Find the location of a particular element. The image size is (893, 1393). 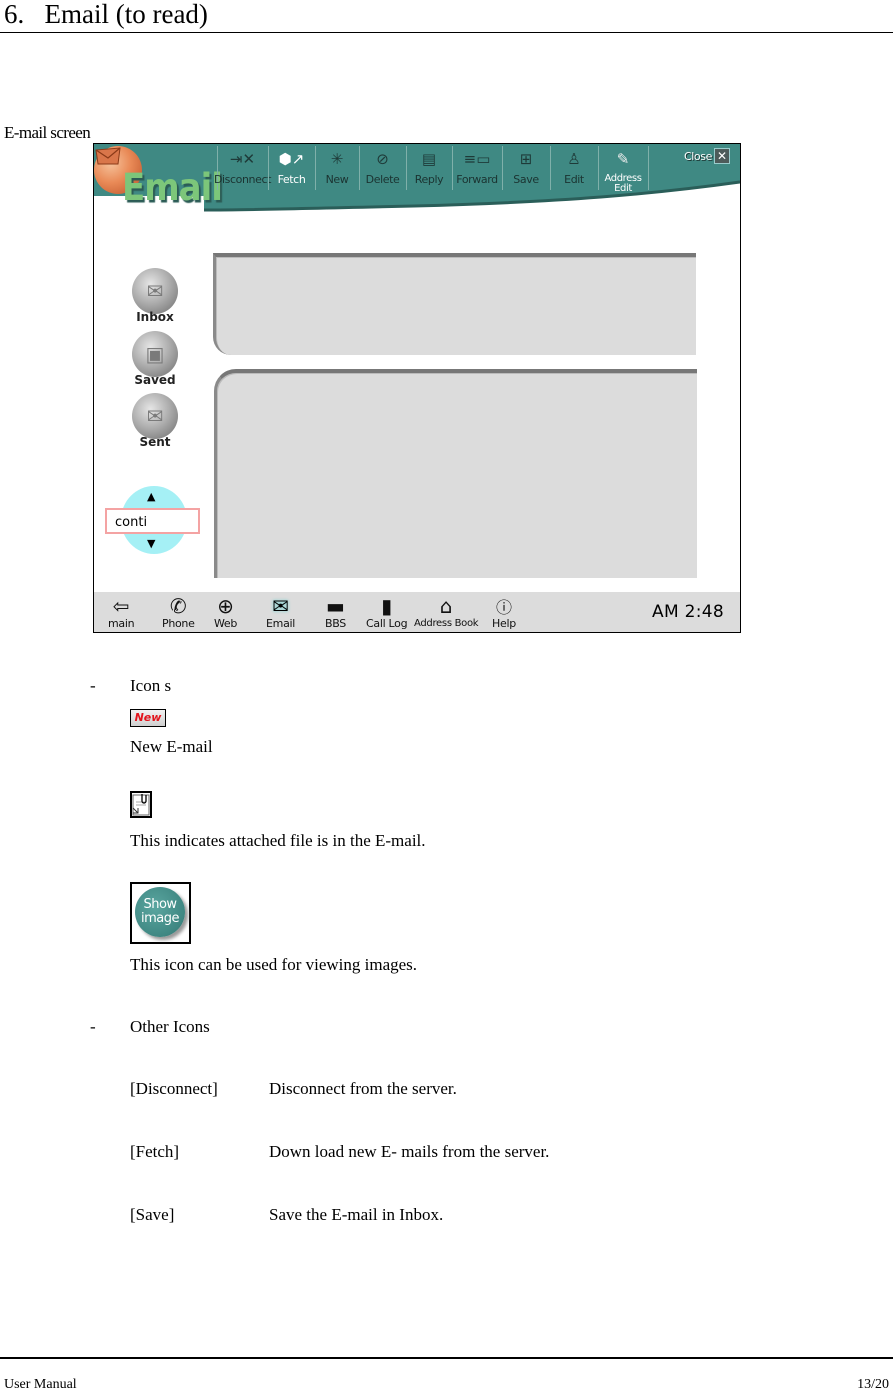

nav-call-log-button: ▮ Call Log is located at coordinates (387, 612).